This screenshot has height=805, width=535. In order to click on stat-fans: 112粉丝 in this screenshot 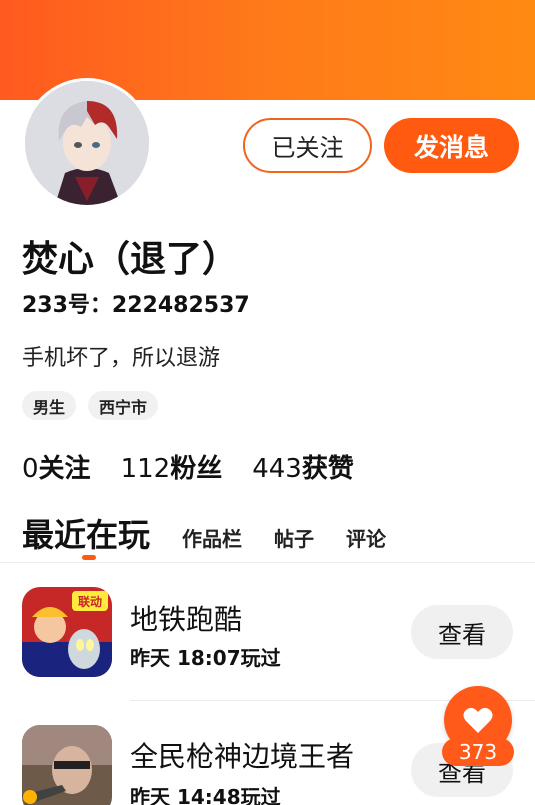, I will do `click(172, 466)`.